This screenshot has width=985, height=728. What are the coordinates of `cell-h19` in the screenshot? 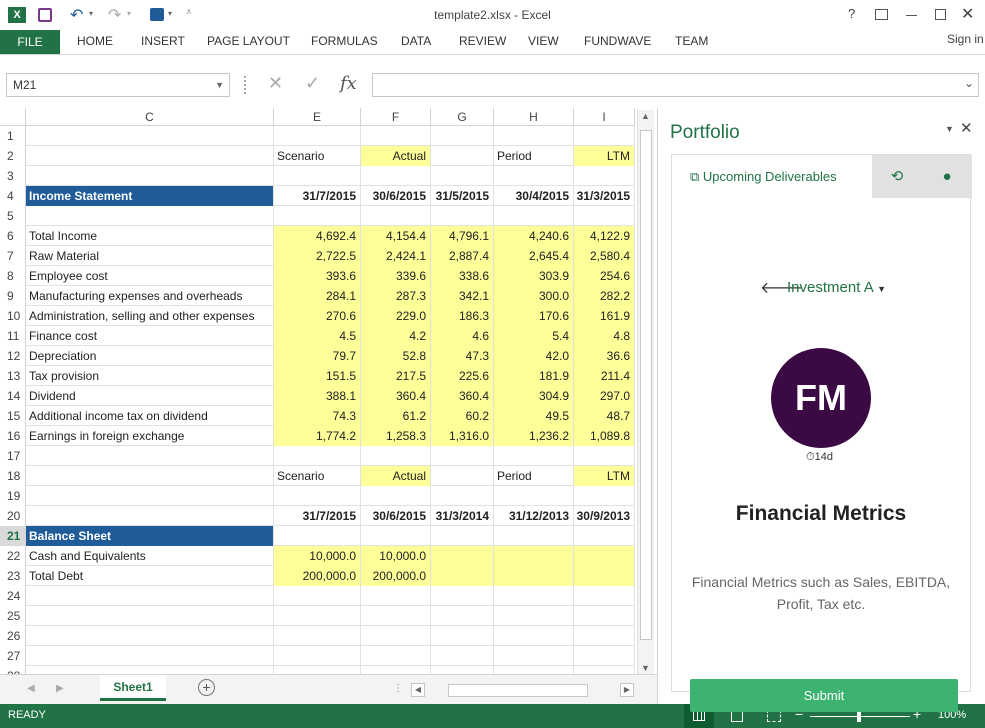 It's located at (534, 496).